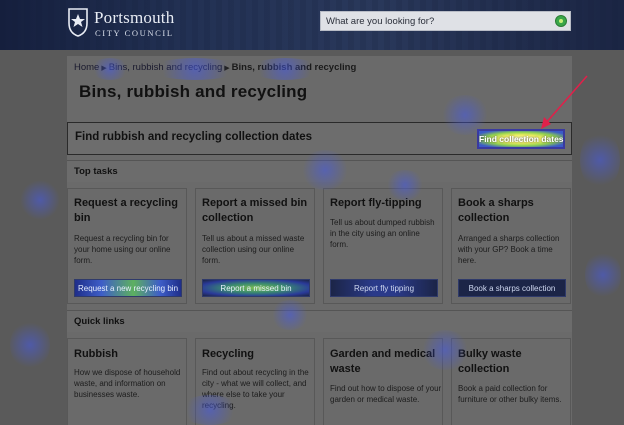 This screenshot has width=624, height=425. I want to click on search-icon, so click(561, 21).